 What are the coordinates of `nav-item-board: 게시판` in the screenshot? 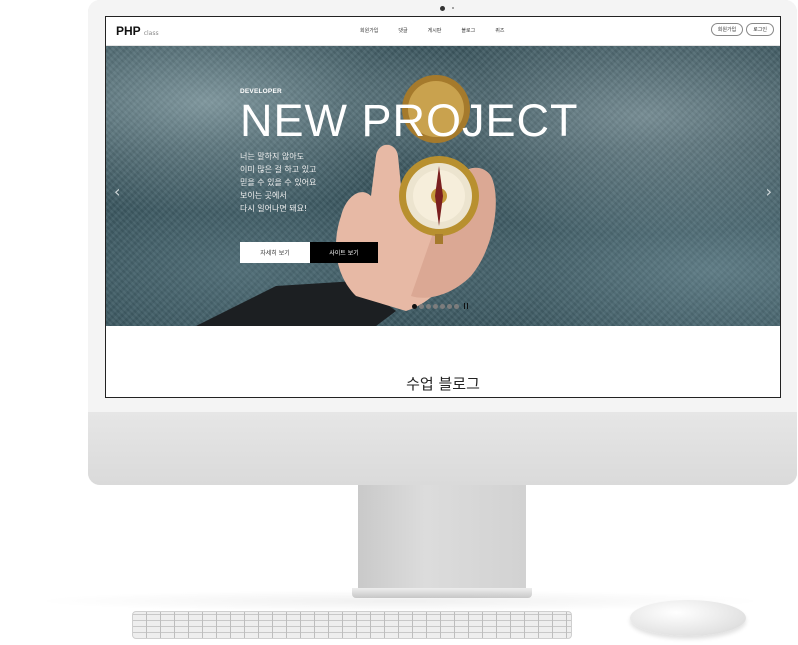 It's located at (435, 30).